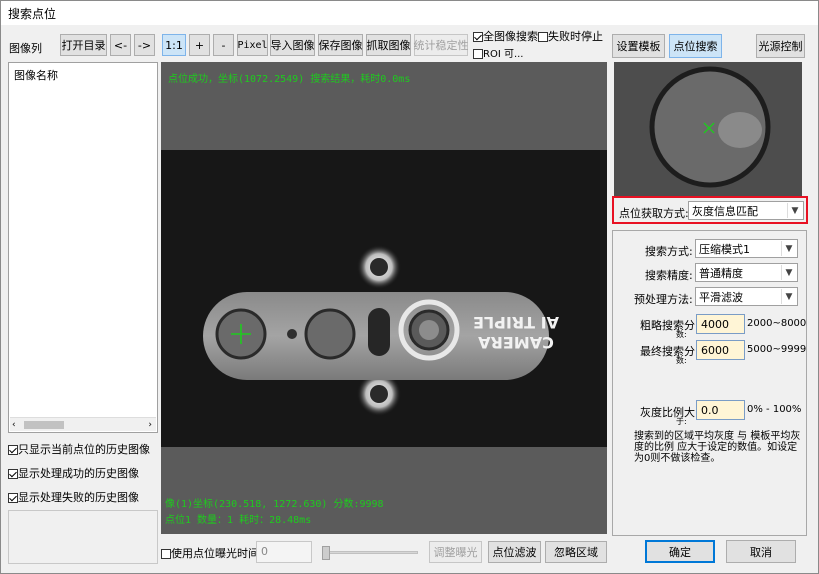 Image resolution: width=819 pixels, height=574 pixels. Describe the element at coordinates (720, 350) in the screenshot. I see `final-score-input: 6000` at that location.